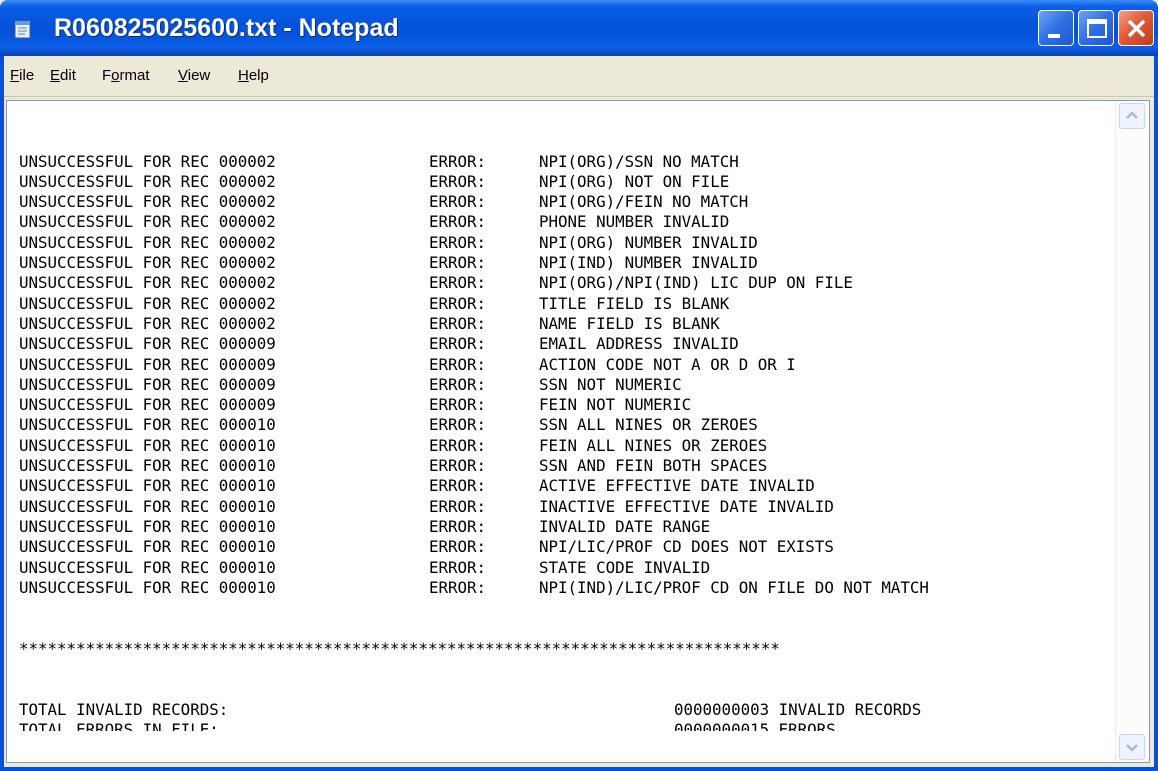  Describe the element at coordinates (634, 222) in the screenshot. I see `error-message-text: PHONE NUMBER INVALID` at that location.